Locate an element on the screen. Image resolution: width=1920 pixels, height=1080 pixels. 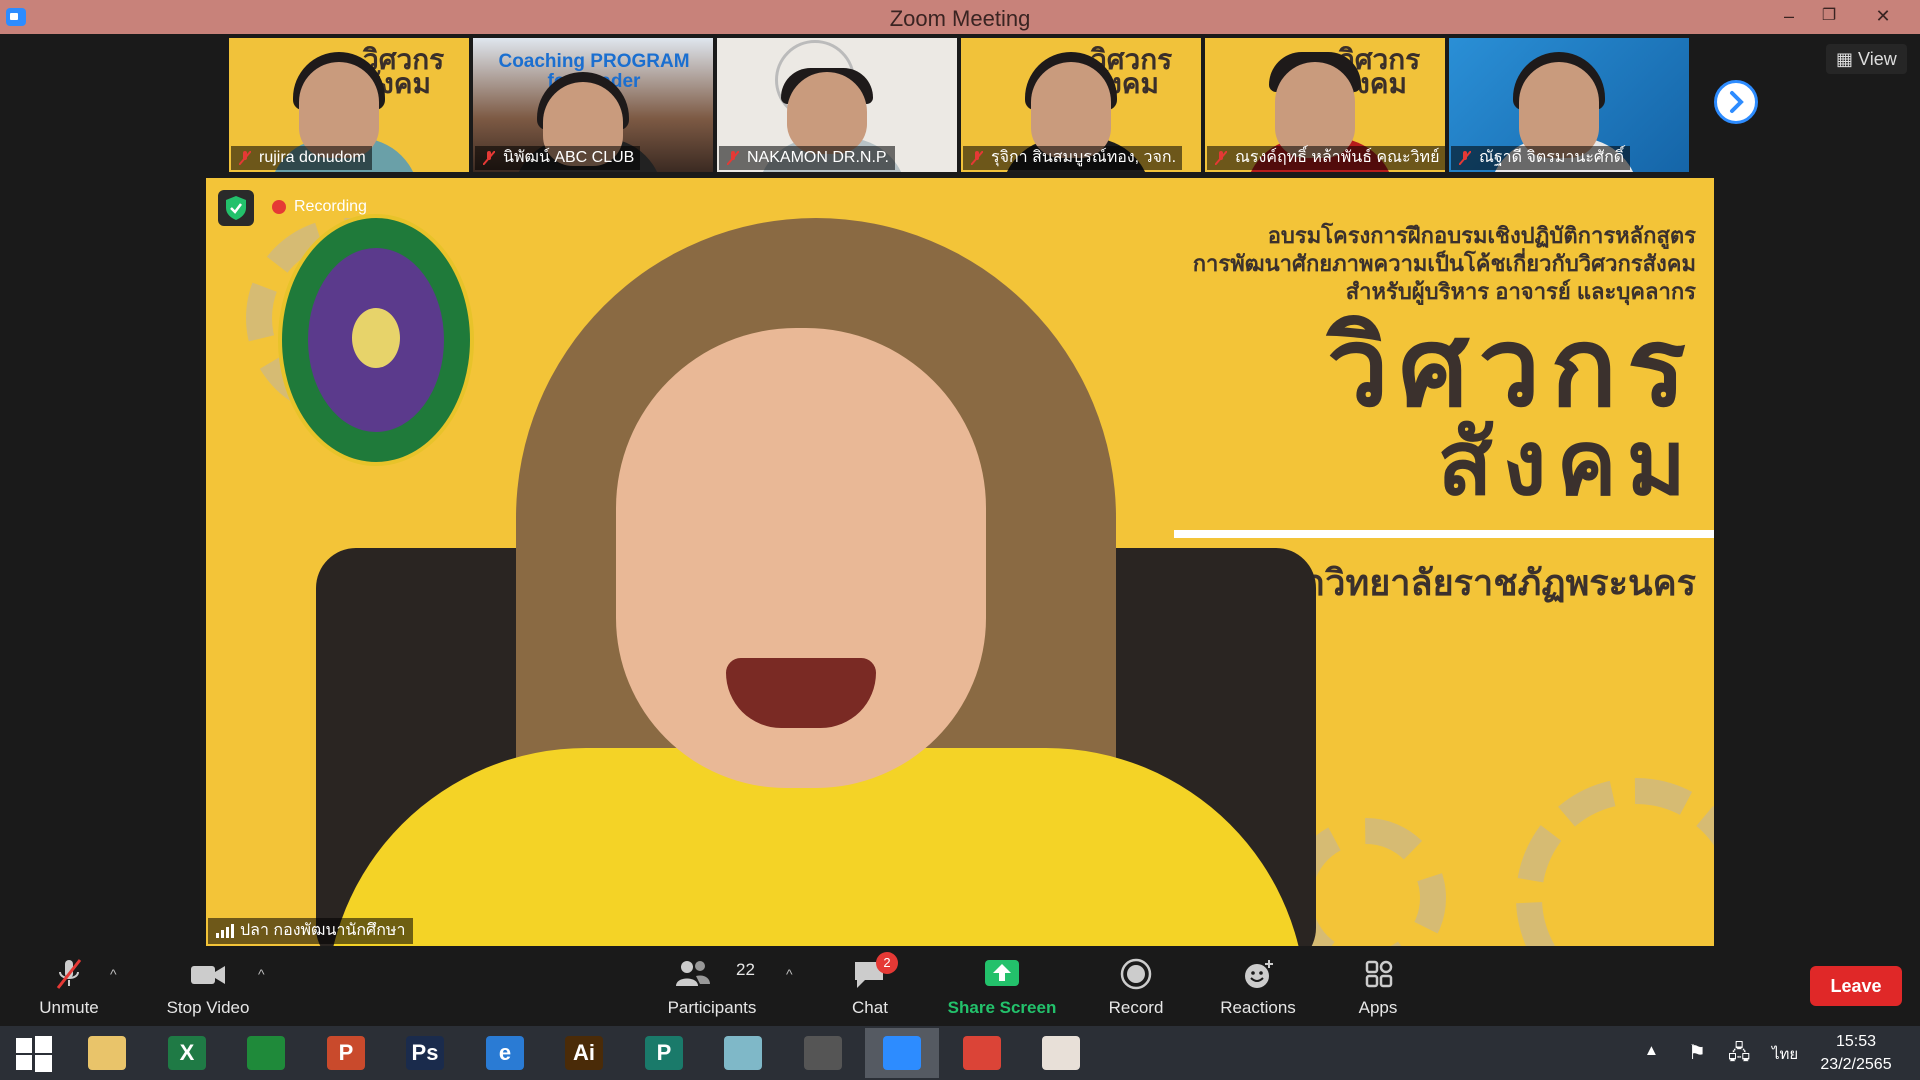
taskbar-app-notes is located at coordinates (743, 1053).